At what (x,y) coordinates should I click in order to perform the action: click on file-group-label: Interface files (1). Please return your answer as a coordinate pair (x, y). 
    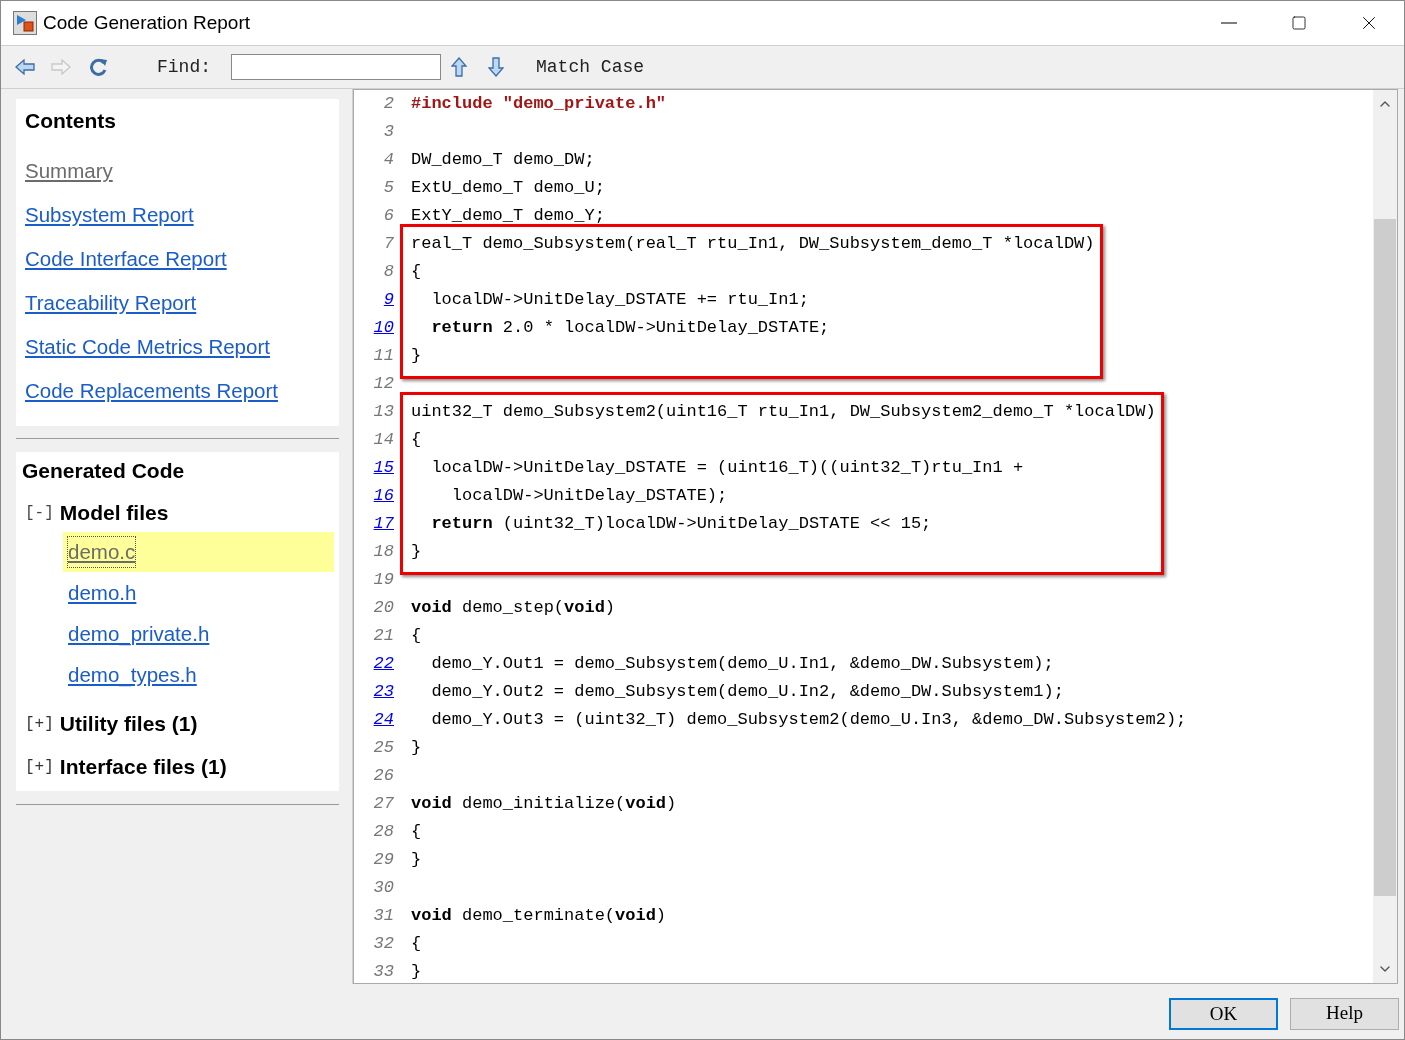
    Looking at the image, I should click on (143, 767).